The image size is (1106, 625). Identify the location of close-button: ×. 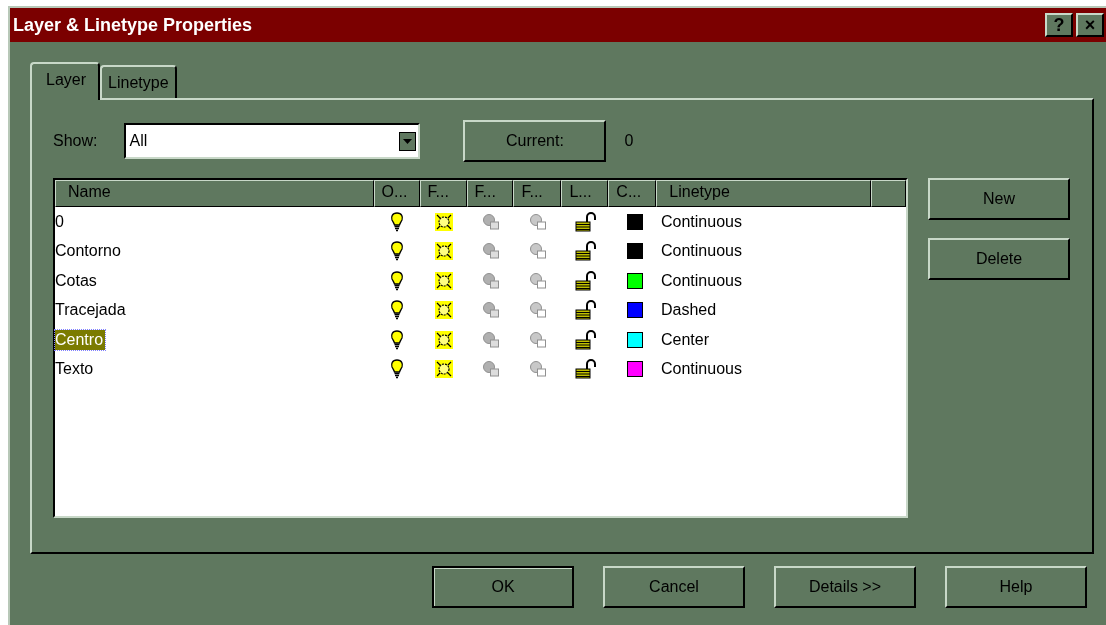
(1090, 25).